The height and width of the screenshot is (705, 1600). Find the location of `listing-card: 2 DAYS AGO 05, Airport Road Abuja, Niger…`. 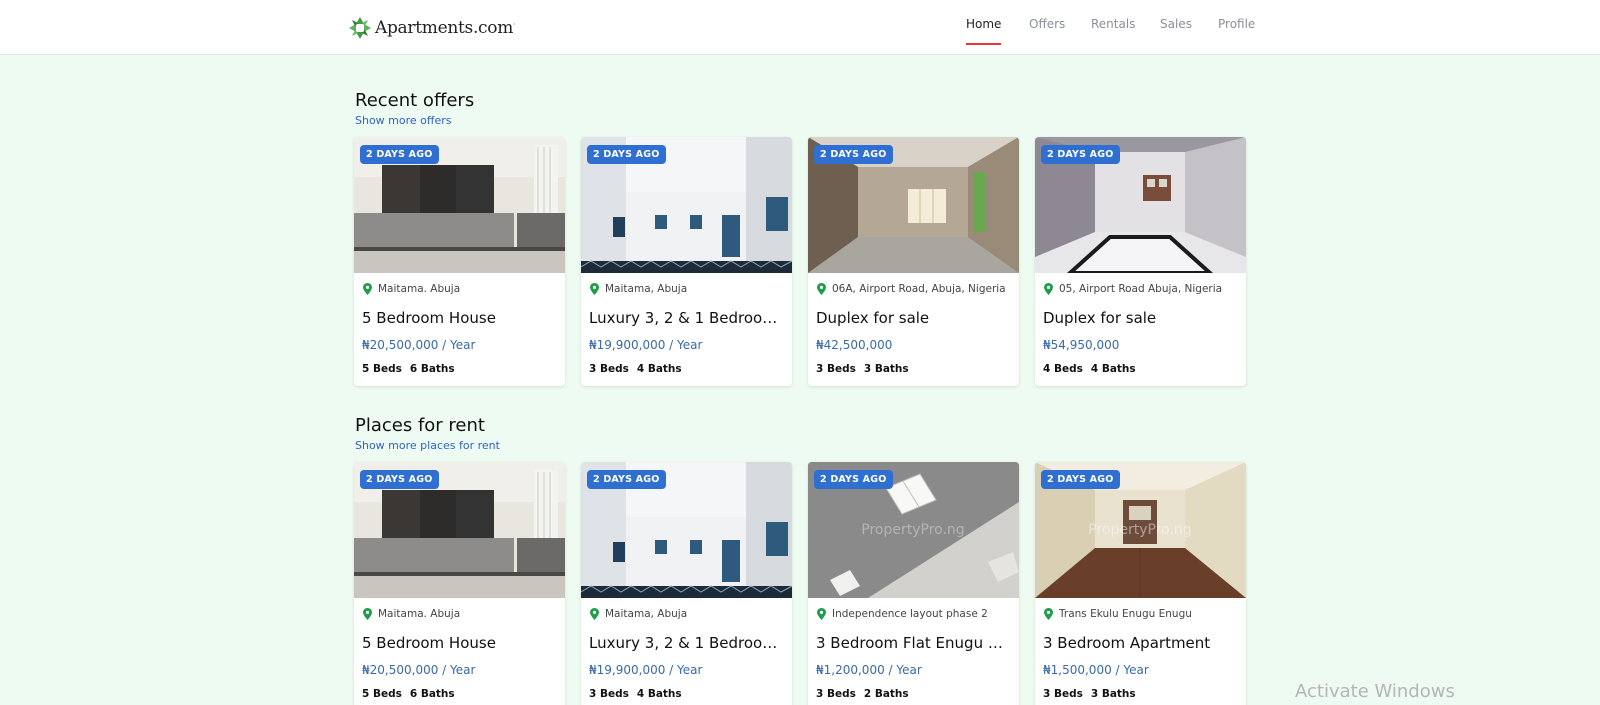

listing-card: 2 DAYS AGO 05, Airport Road Abuja, Niger… is located at coordinates (1140, 261).